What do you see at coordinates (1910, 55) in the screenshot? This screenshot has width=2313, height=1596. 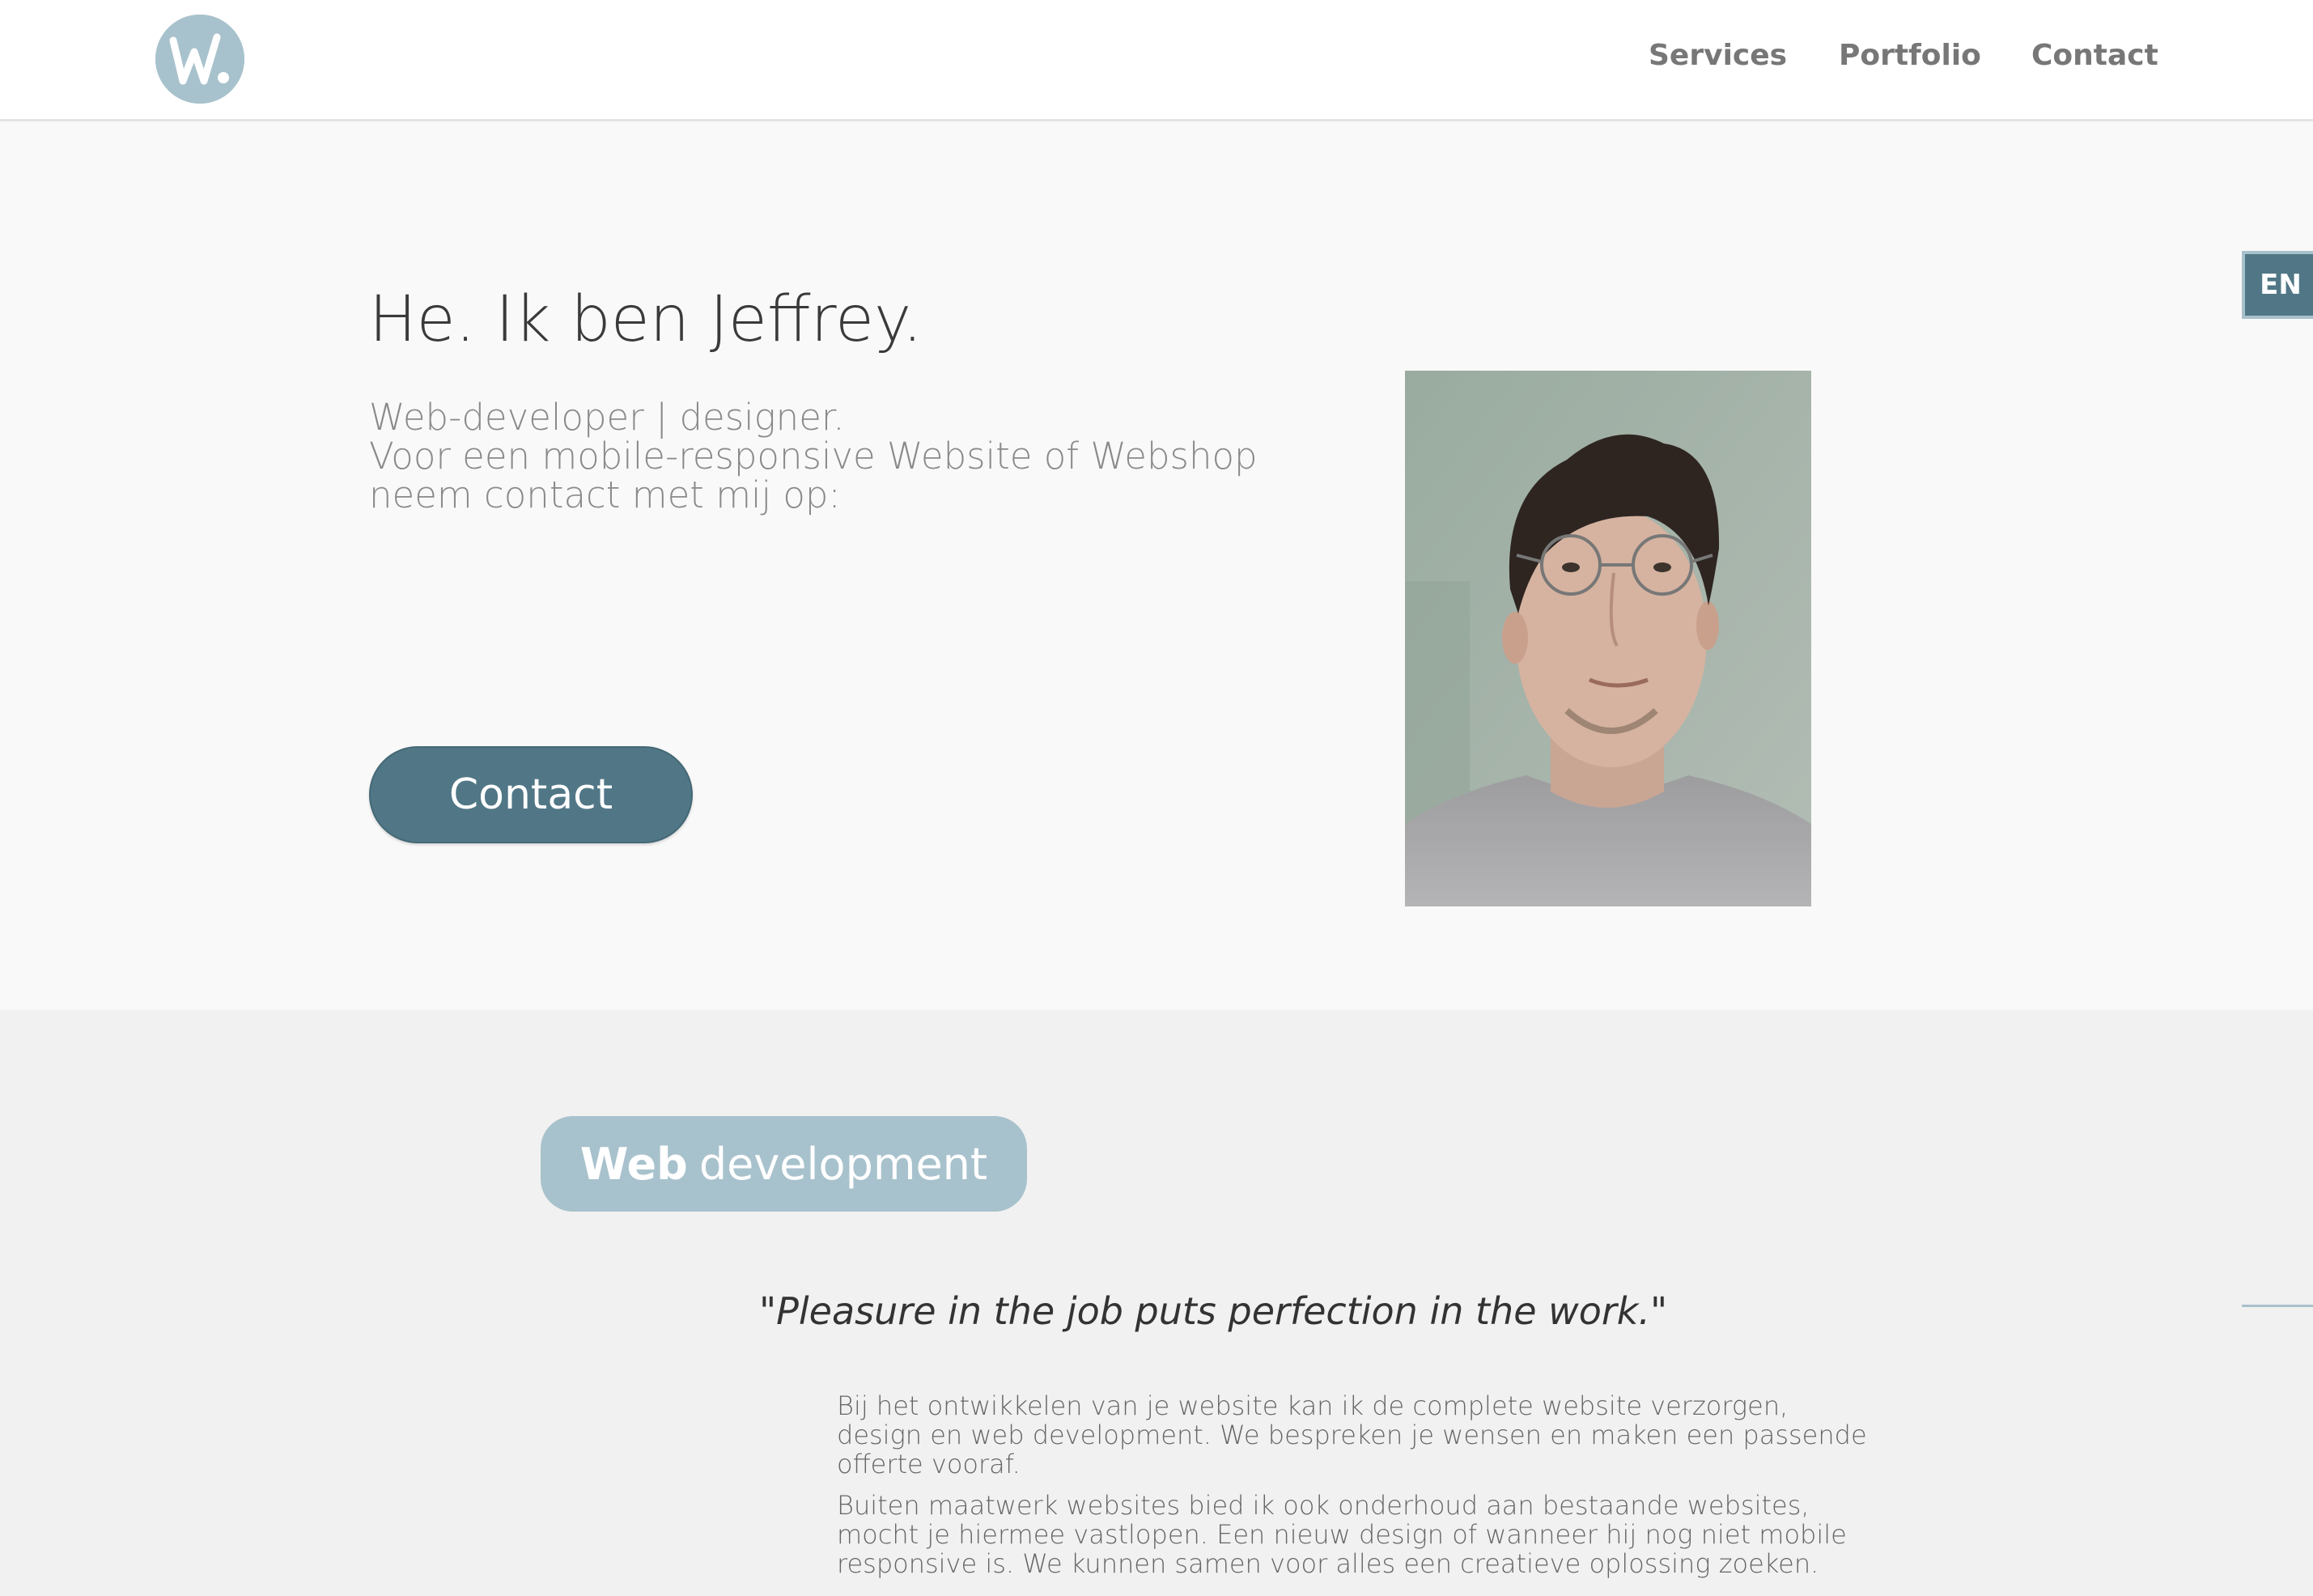 I see `nav-portfolio: Portfolio` at bounding box center [1910, 55].